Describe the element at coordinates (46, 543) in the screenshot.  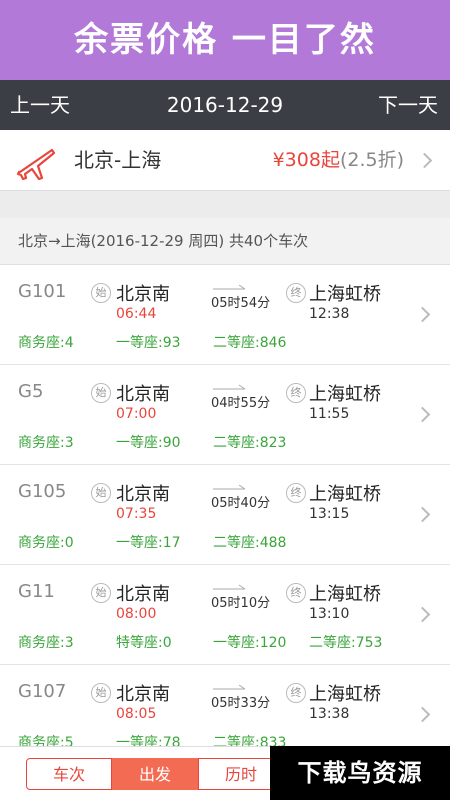
I see `seat-availability: 商务座:0` at that location.